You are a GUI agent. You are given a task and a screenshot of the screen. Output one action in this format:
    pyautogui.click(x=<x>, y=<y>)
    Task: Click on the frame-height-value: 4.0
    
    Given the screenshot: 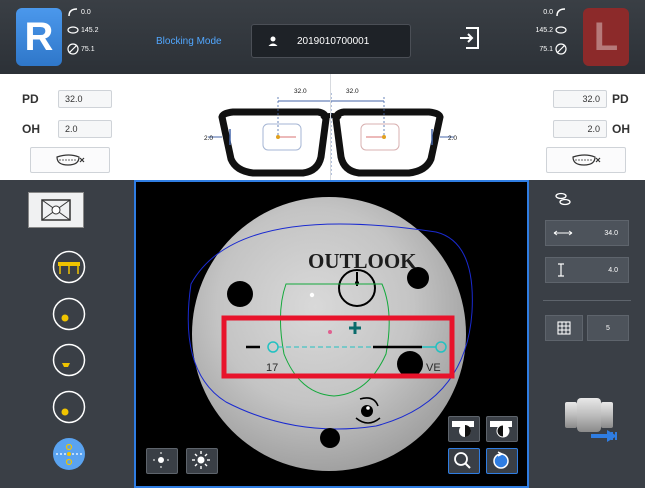 What is the action you would take?
    pyautogui.click(x=613, y=270)
    